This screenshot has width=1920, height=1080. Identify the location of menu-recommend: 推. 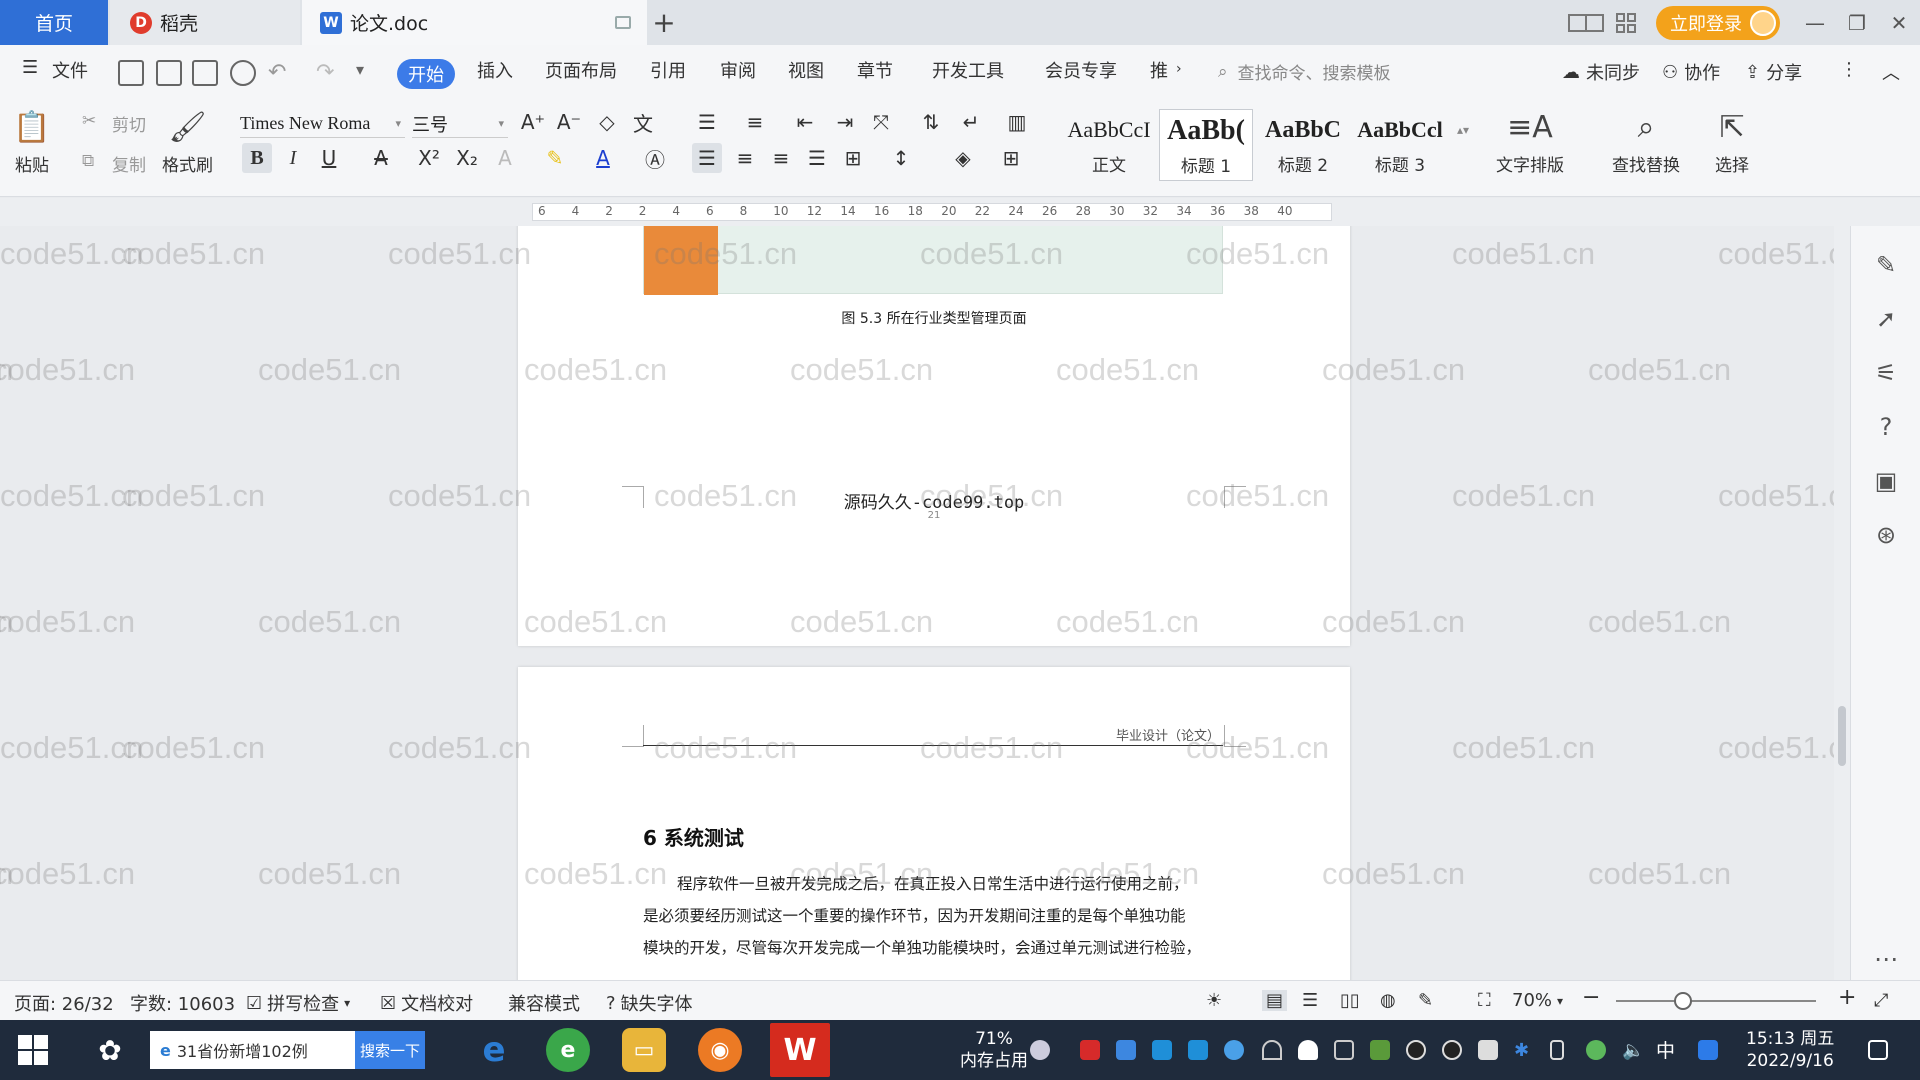
(1159, 70).